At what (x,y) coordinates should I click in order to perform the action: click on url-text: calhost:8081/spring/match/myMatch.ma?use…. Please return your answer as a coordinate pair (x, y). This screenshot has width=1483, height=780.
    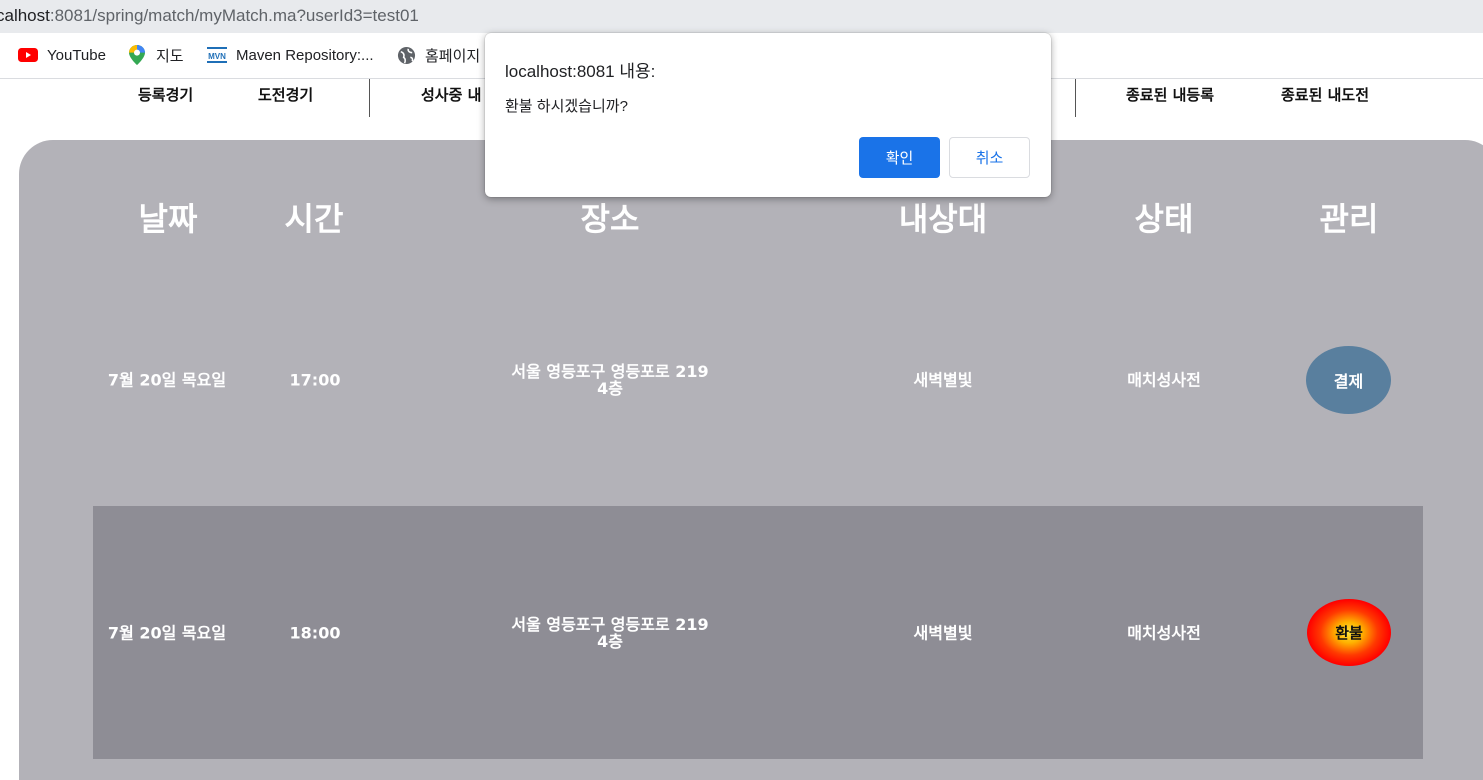
    Looking at the image, I should click on (209, 16).